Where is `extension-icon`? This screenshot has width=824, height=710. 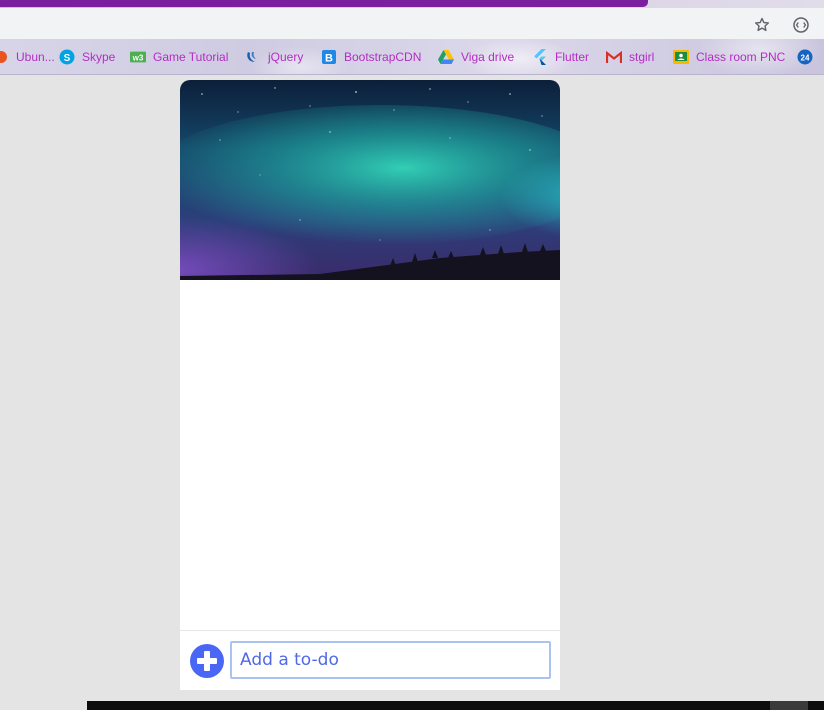 extension-icon is located at coordinates (801, 25).